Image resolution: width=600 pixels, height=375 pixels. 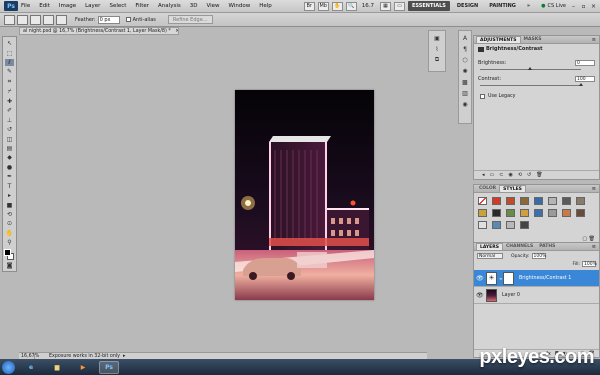 I want to click on brightness-slider, so click(x=530, y=68).